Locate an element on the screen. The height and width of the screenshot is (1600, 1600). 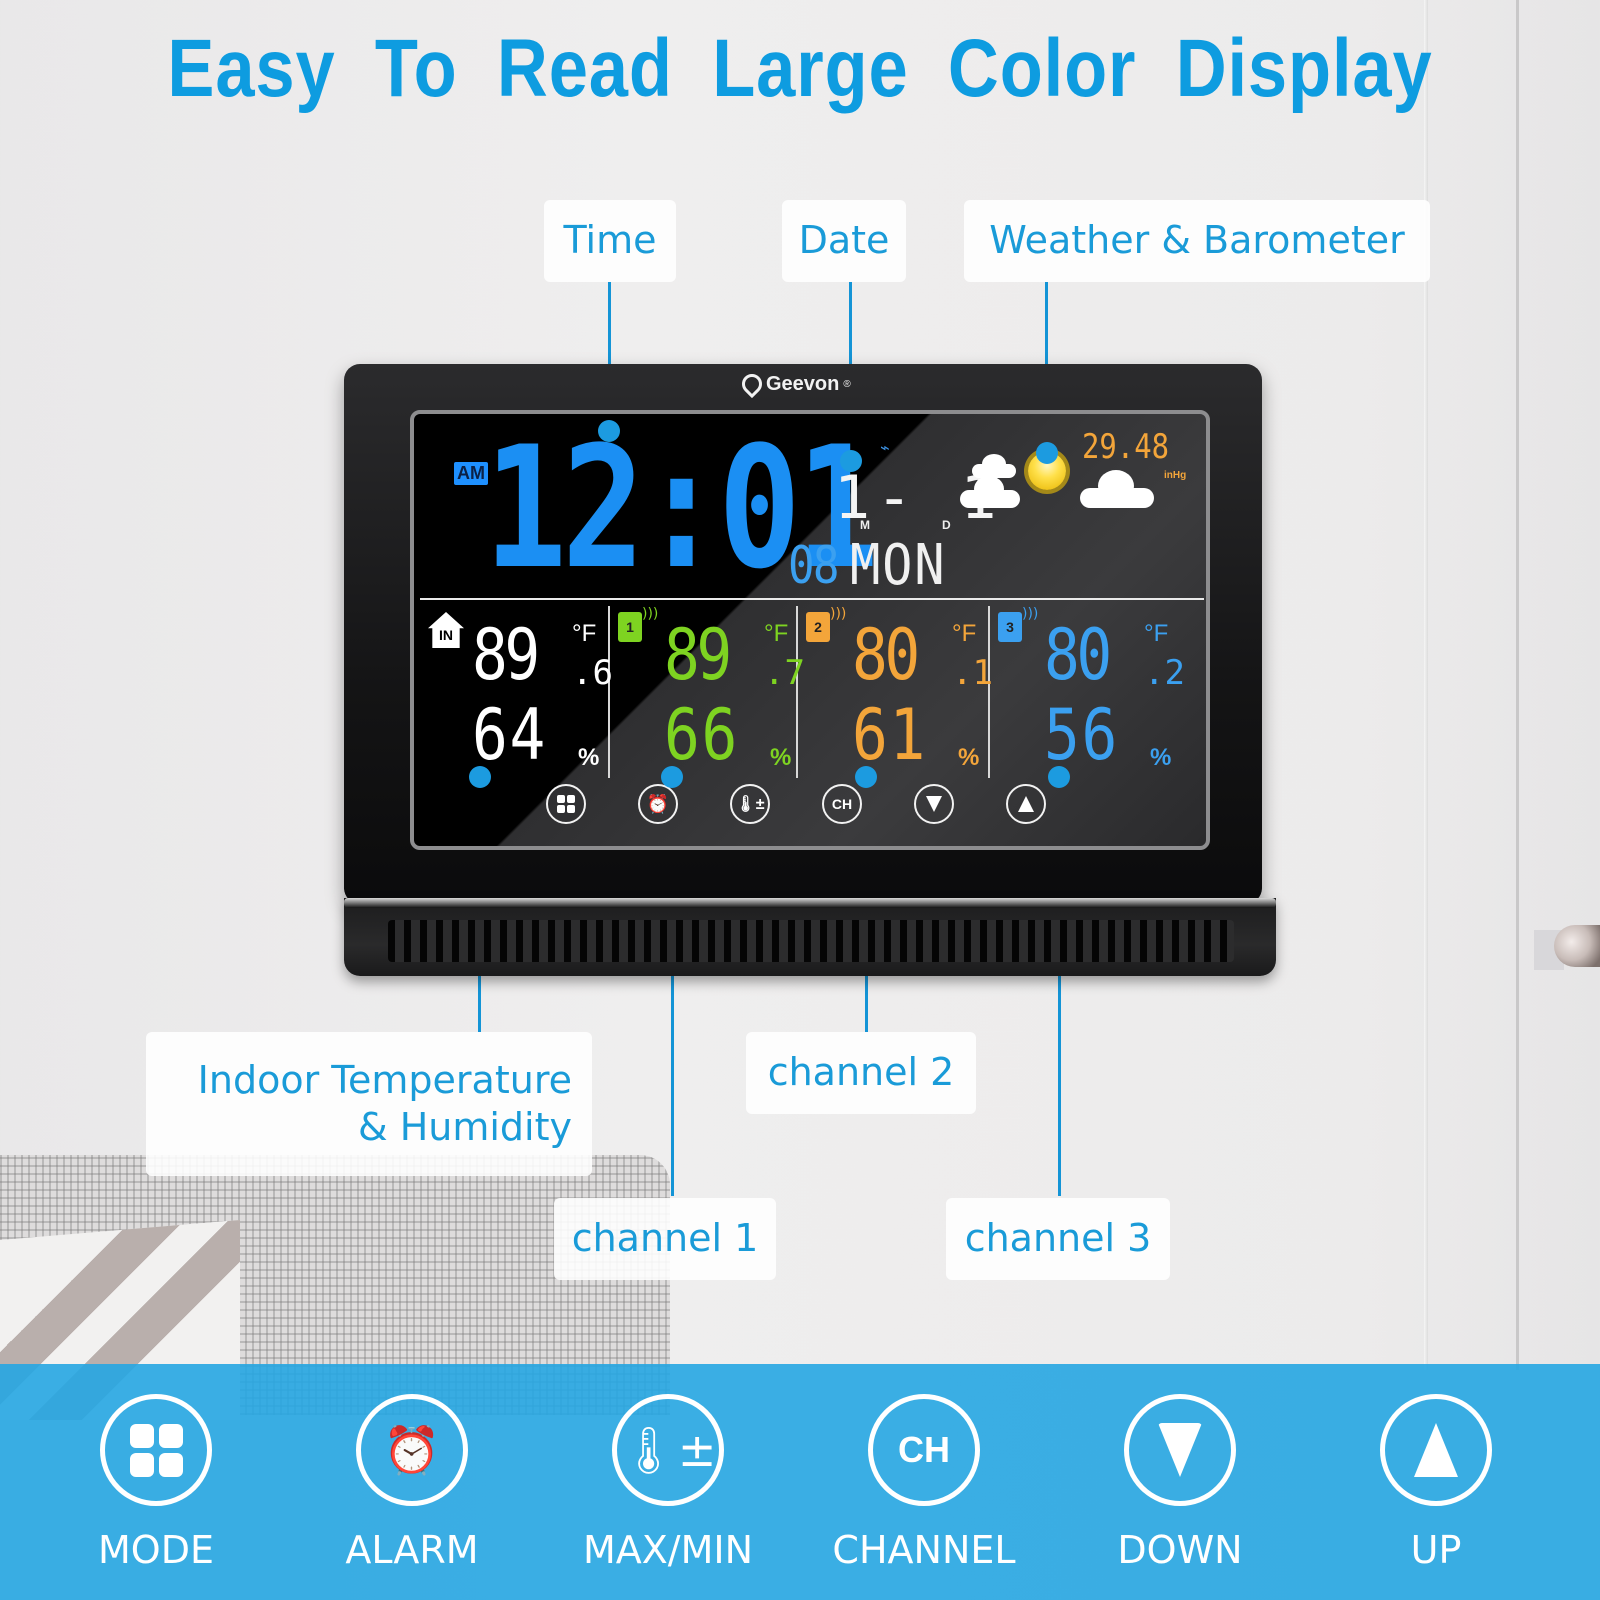
barometer-unit: inHg is located at coordinates (1175, 475).